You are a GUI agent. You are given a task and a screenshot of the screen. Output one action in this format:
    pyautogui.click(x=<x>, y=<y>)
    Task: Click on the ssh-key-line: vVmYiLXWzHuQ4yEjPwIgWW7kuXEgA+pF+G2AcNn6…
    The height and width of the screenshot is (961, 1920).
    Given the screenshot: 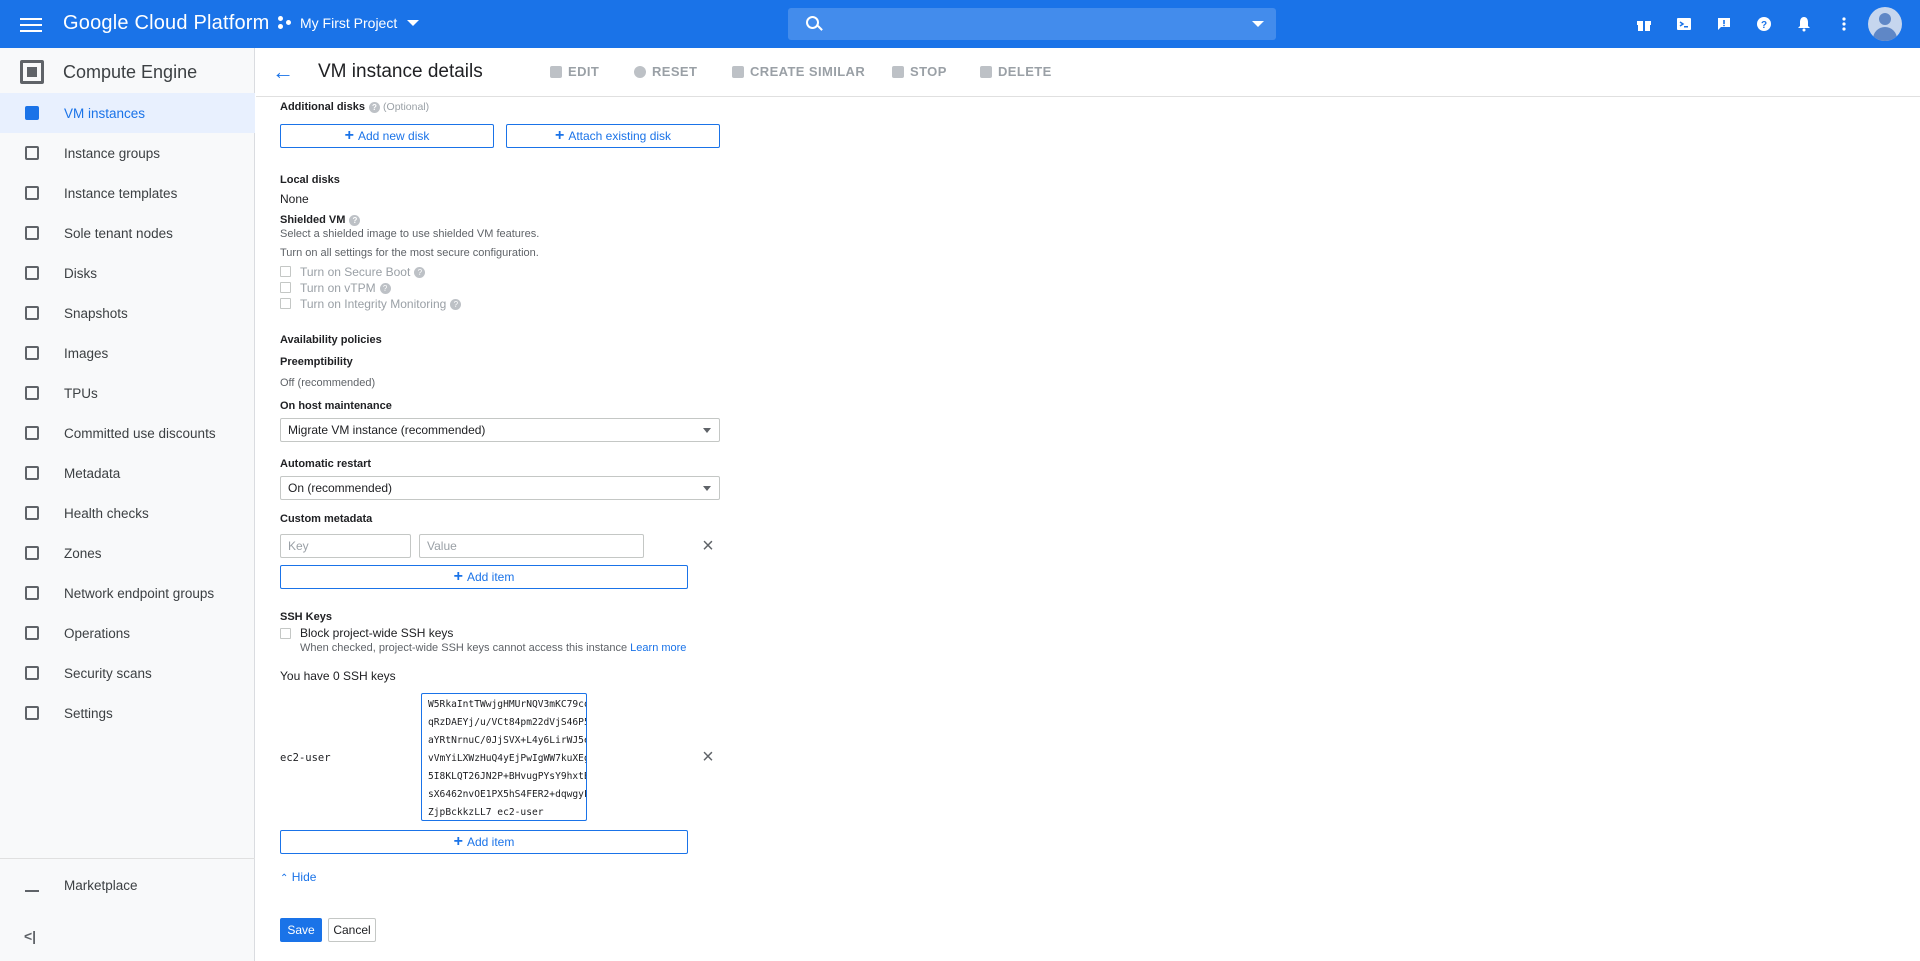 What is the action you would take?
    pyautogui.click(x=507, y=758)
    